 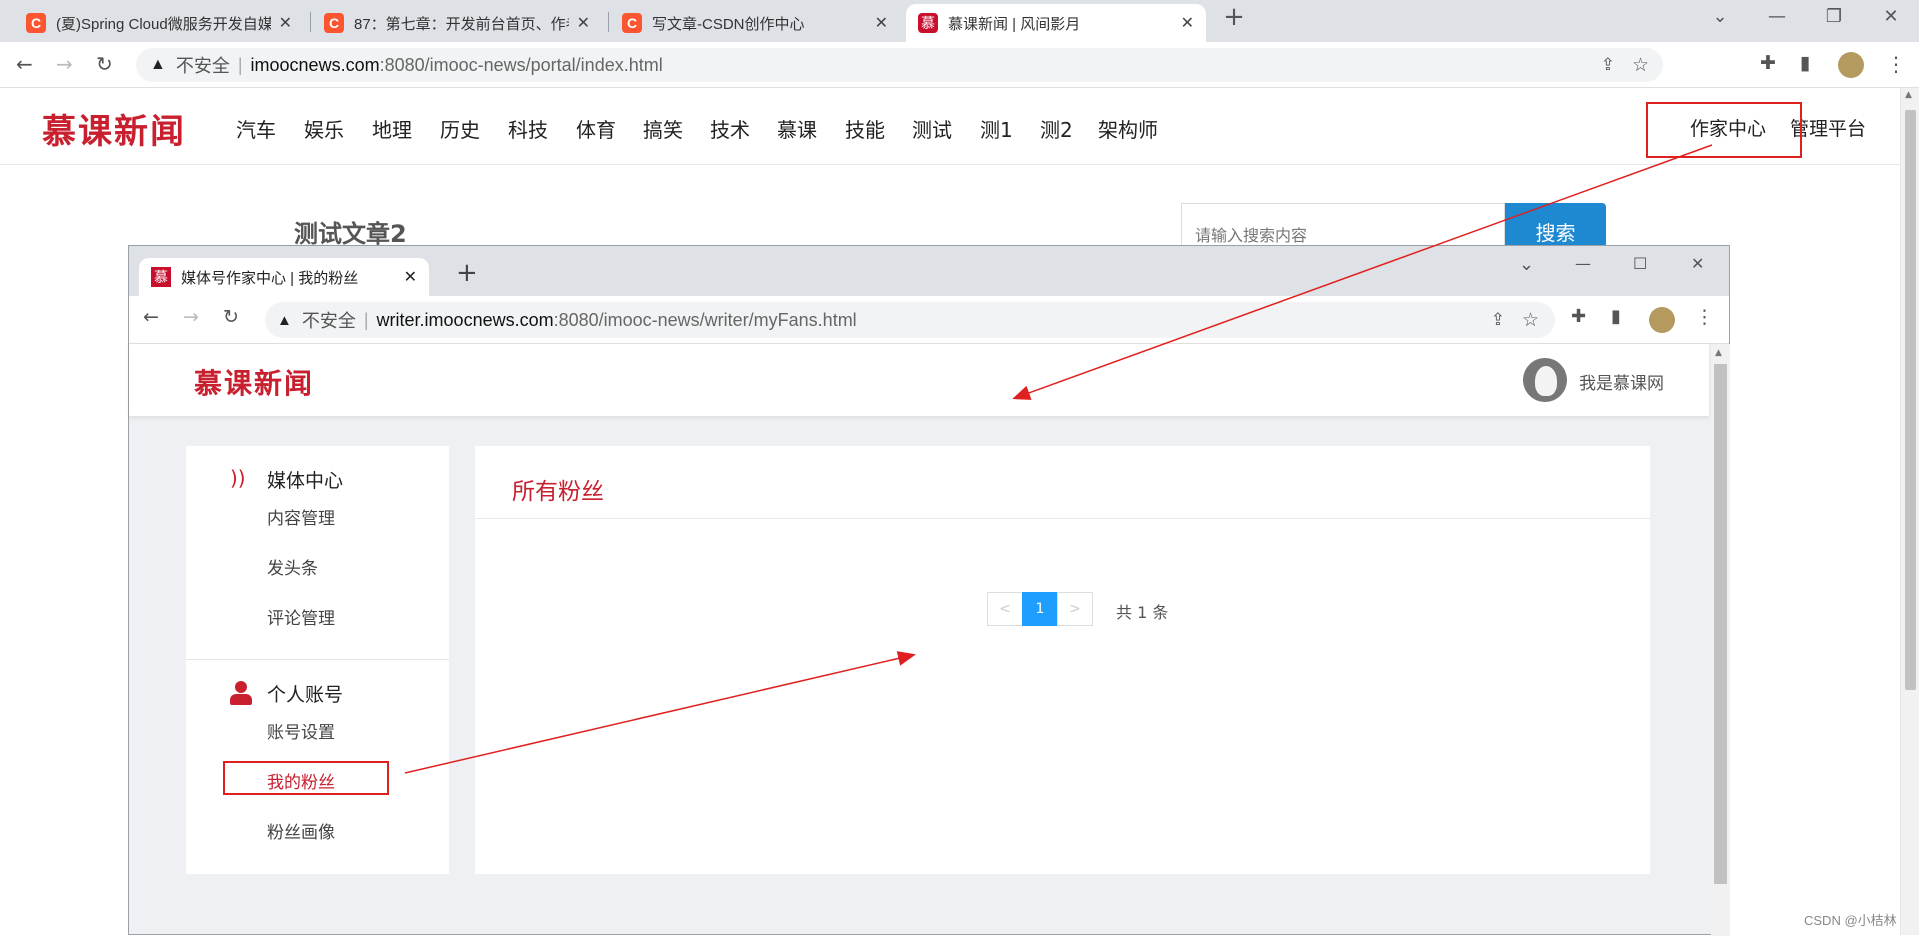 I want to click on arrow-writer-center-to-page, so click(x=1362, y=272).